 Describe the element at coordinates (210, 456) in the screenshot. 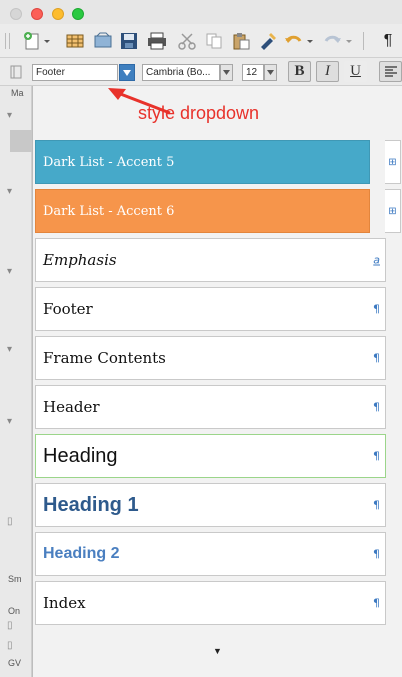

I see `style-item-heading: Heading ¶` at that location.